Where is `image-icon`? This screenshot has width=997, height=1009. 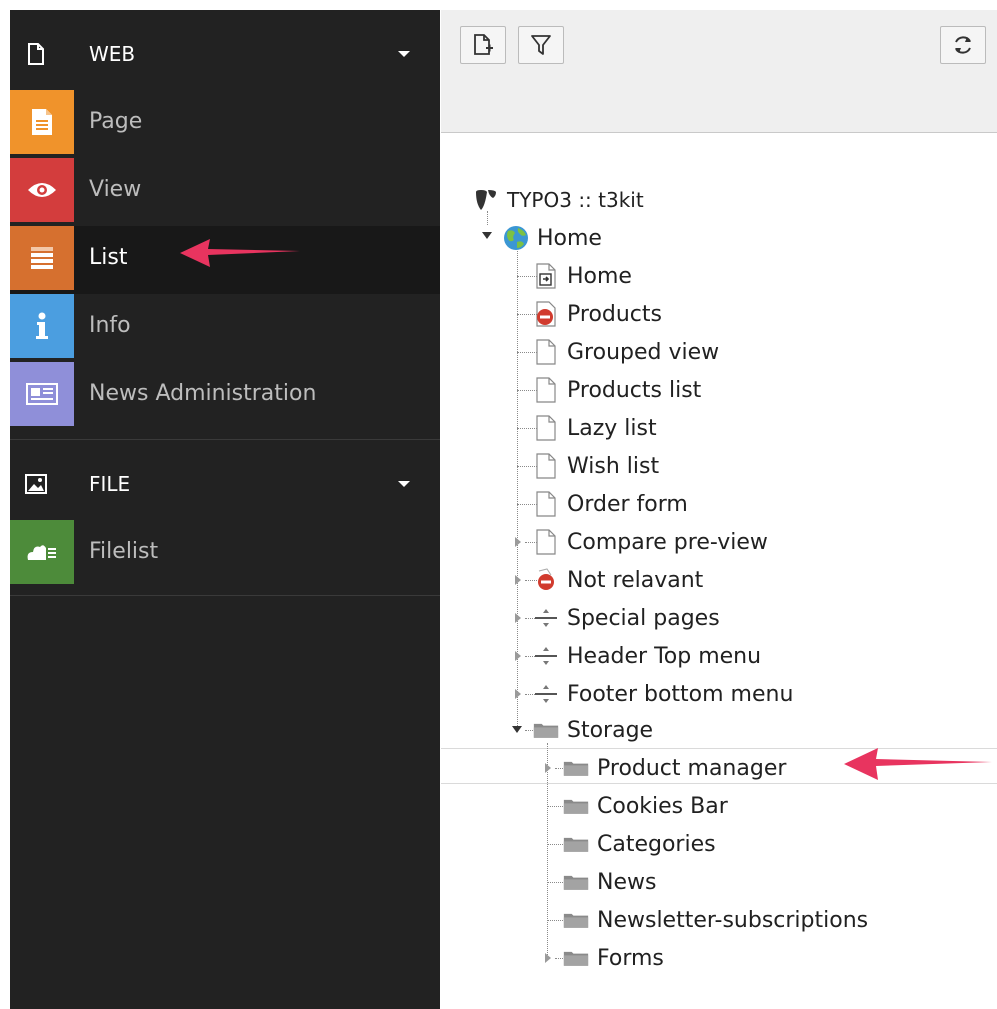 image-icon is located at coordinates (36, 484).